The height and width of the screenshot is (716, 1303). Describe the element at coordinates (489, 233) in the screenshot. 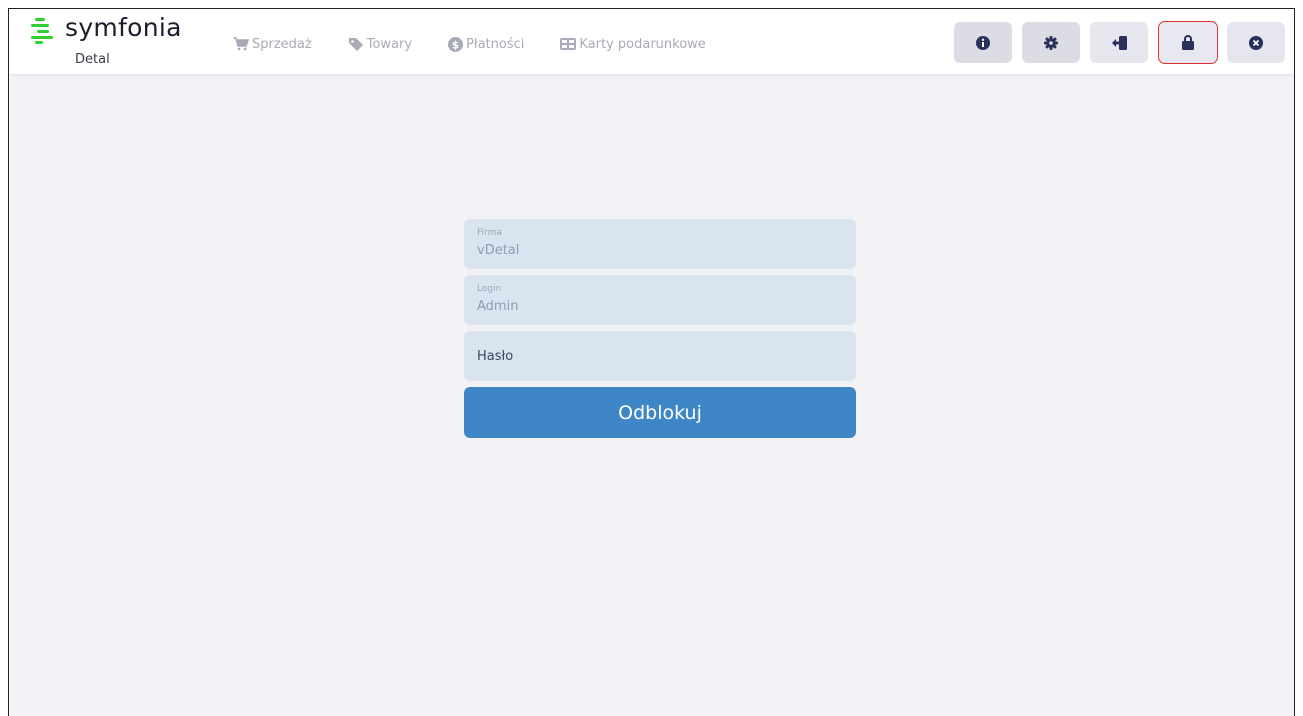

I see `company-label: Firma` at that location.